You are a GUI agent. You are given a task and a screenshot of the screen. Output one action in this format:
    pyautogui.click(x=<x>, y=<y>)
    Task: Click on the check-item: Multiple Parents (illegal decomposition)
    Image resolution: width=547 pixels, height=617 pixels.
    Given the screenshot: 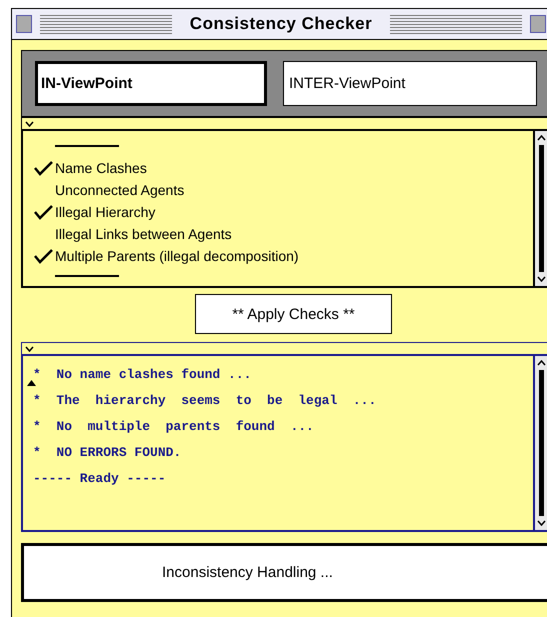 What is the action you would take?
    pyautogui.click(x=177, y=256)
    